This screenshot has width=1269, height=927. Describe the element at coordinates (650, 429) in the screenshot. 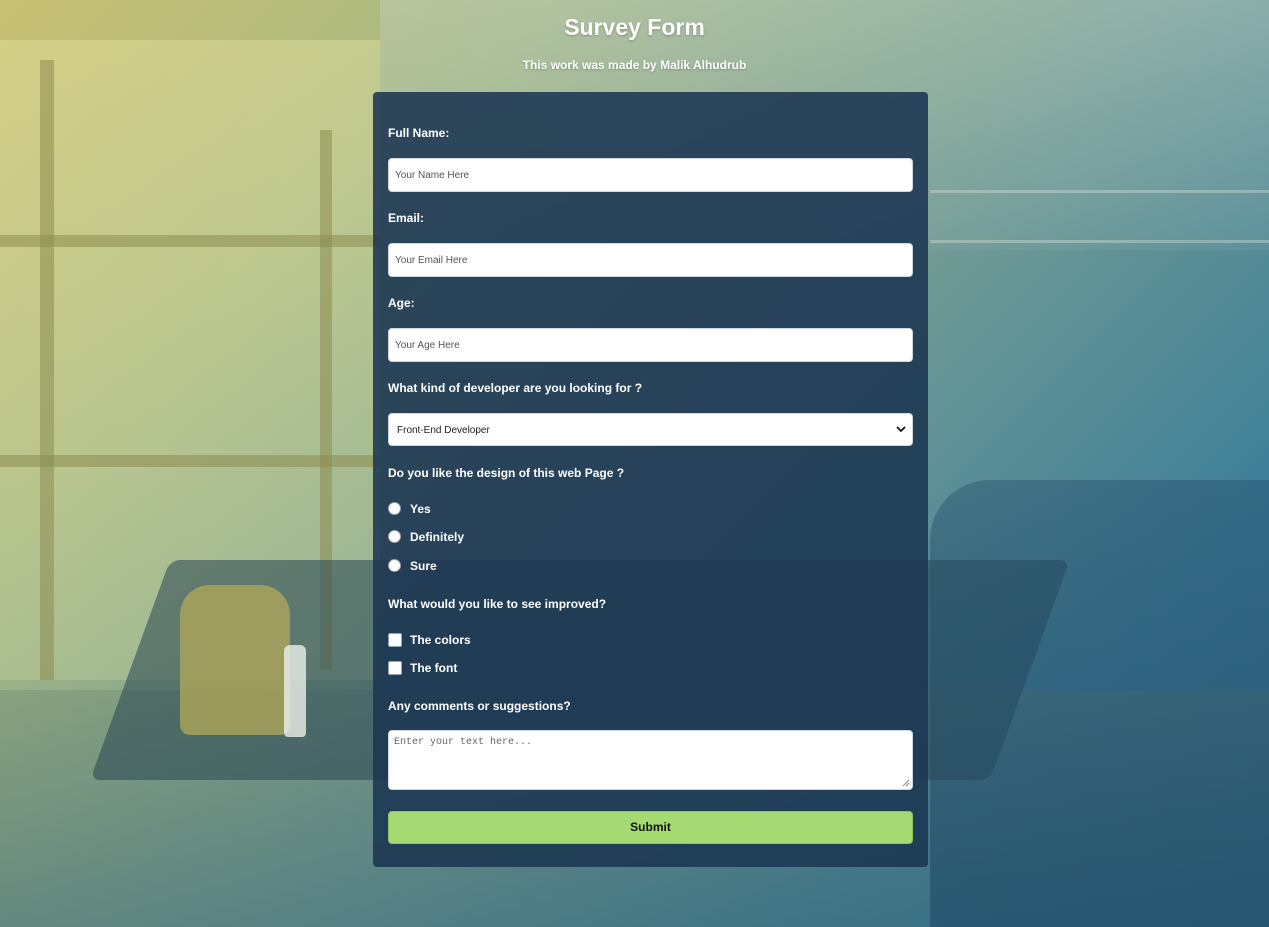

I see `developer-select: Front-End Developer` at that location.